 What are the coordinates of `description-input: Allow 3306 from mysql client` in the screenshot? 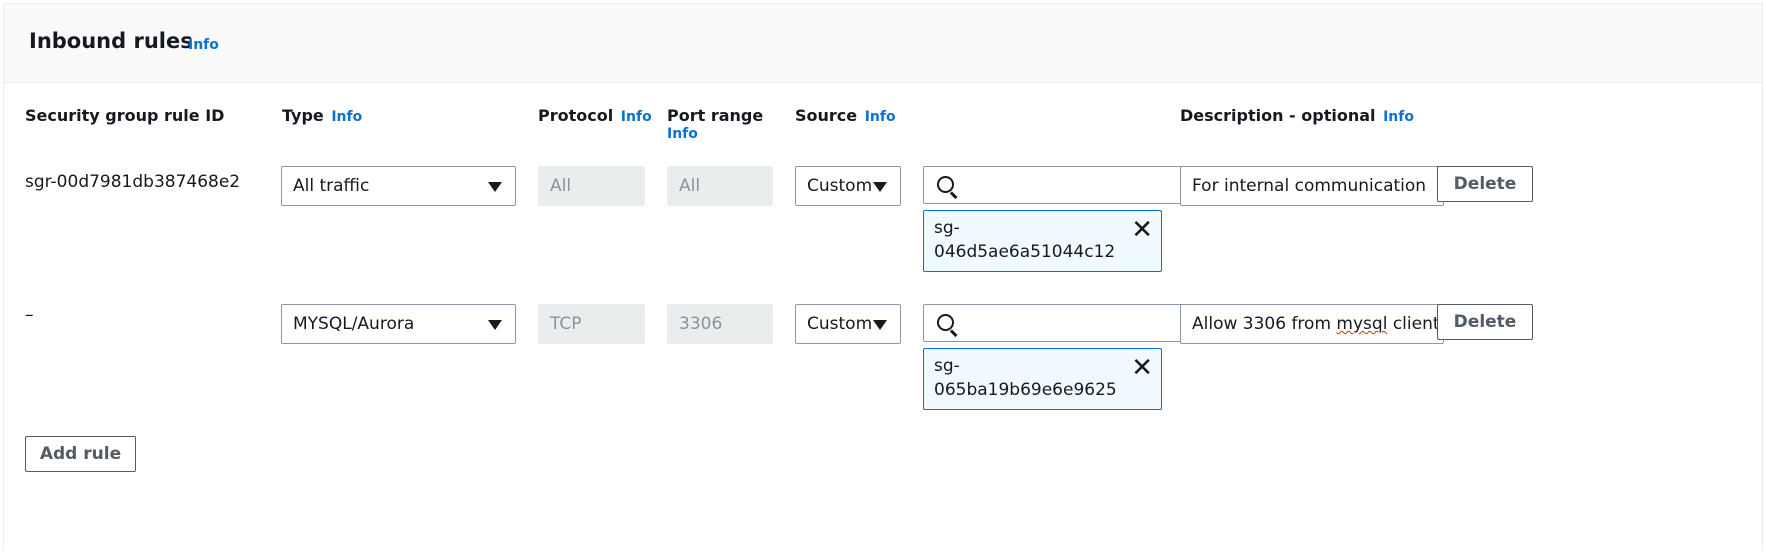 It's located at (1312, 324).